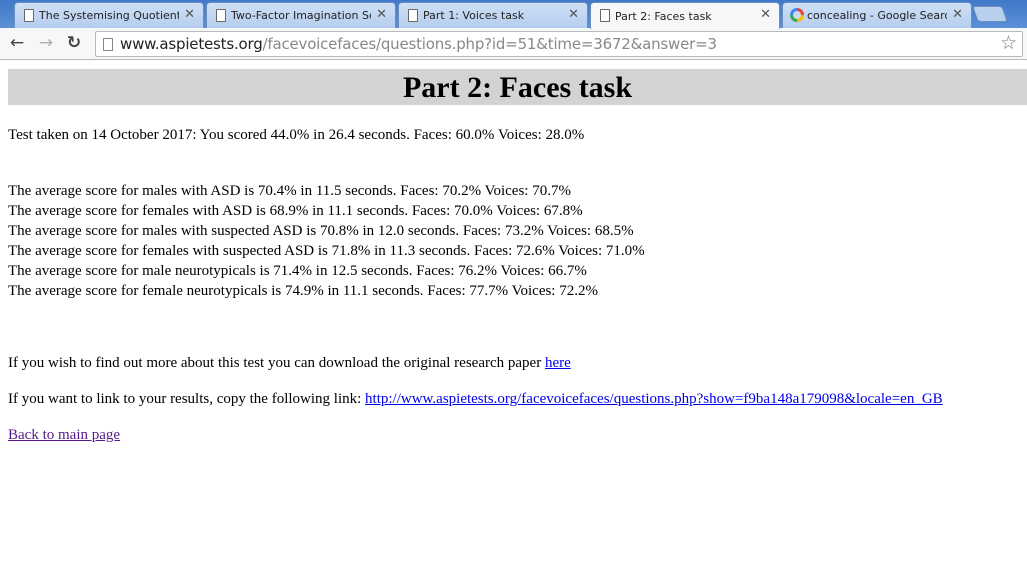  Describe the element at coordinates (191, 44) in the screenshot. I see `url-host: www.aspietests.org` at that location.